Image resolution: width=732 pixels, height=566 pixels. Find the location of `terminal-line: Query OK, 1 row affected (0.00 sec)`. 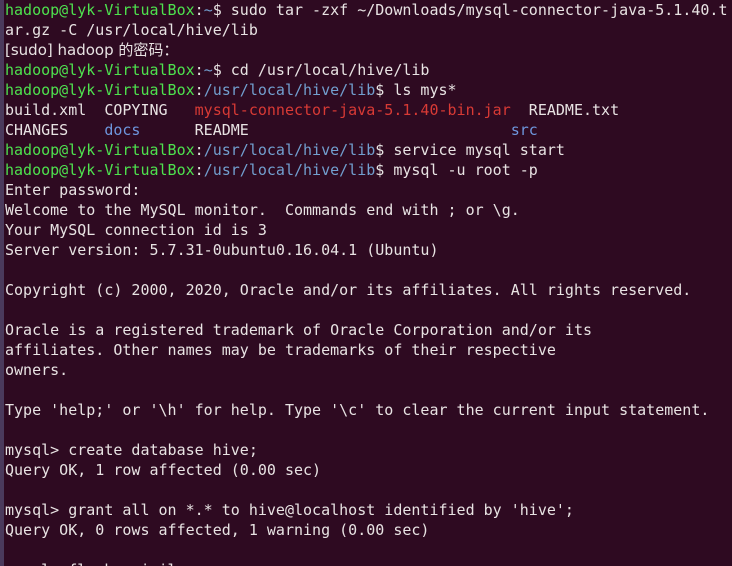

terminal-line: Query OK, 1 row affected (0.00 sec) is located at coordinates (368, 470).